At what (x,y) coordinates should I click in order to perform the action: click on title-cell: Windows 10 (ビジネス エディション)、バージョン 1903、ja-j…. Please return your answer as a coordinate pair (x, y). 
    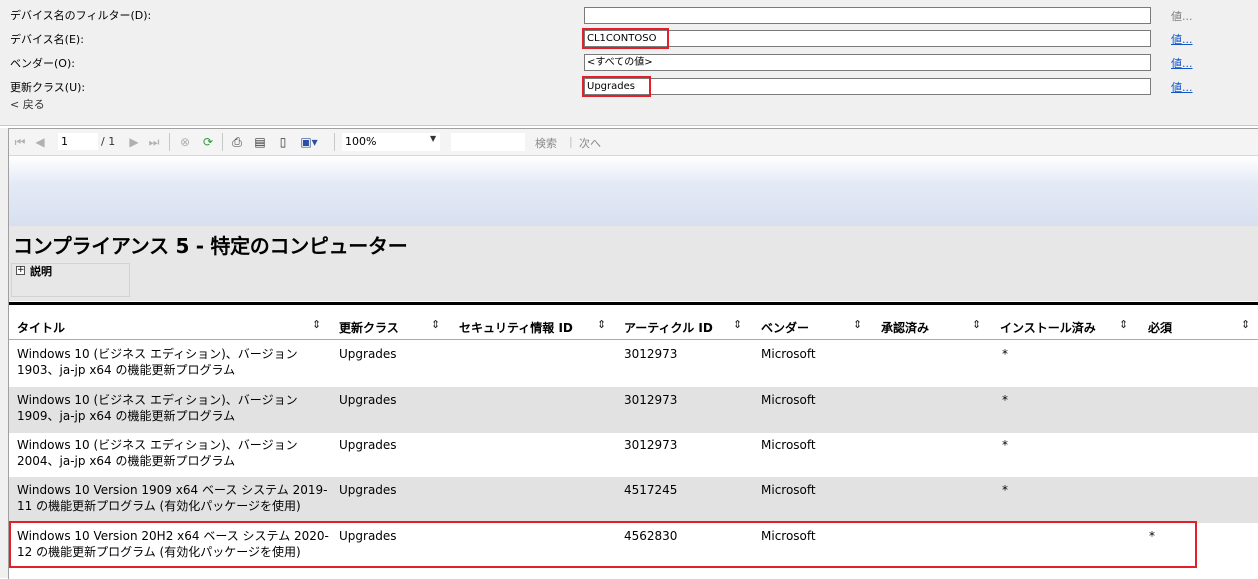
    Looking at the image, I should click on (173, 362).